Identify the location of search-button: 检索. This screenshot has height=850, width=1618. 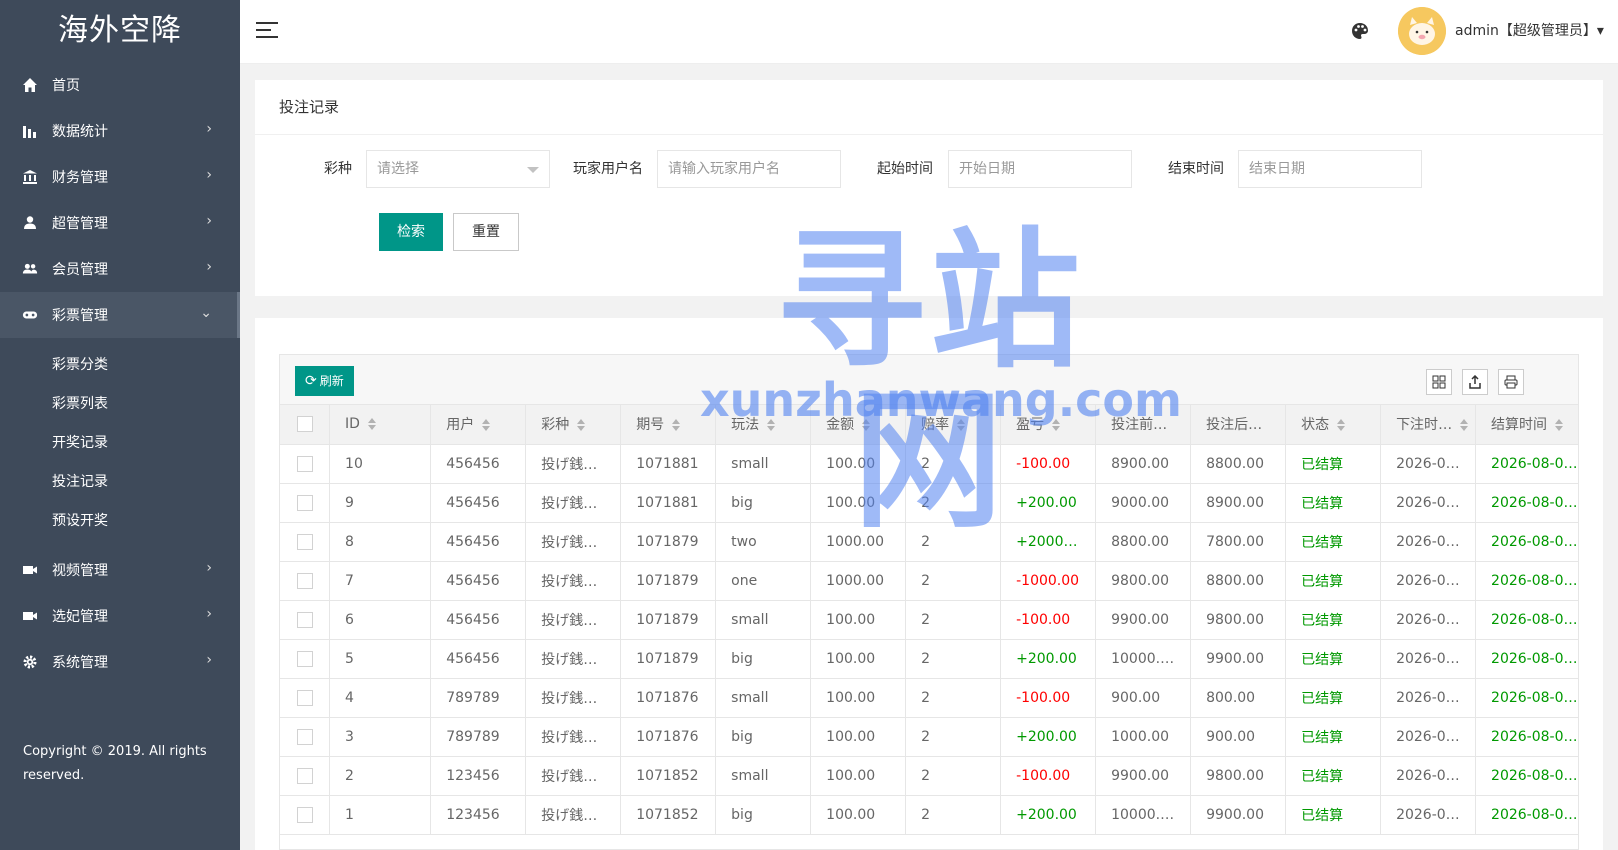
(411, 232).